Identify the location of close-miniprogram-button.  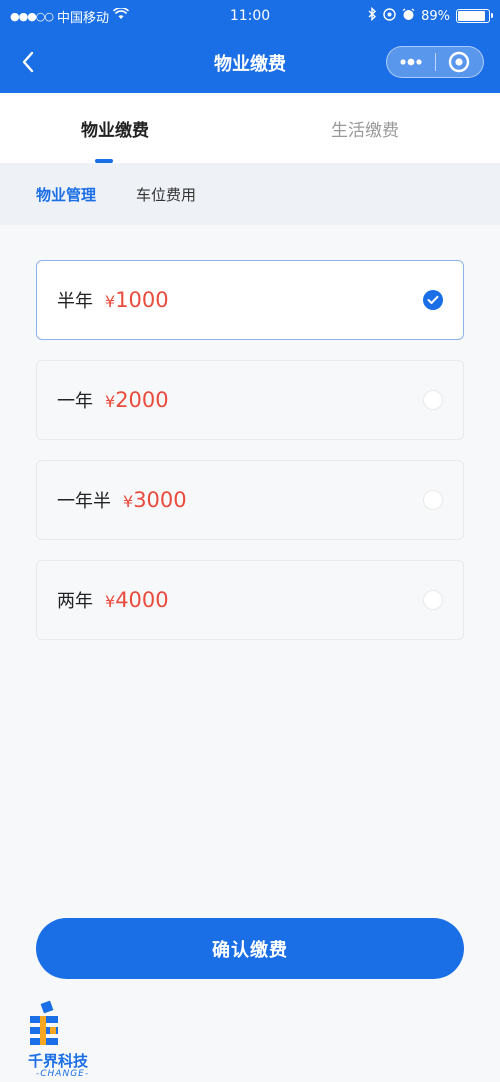
(460, 62).